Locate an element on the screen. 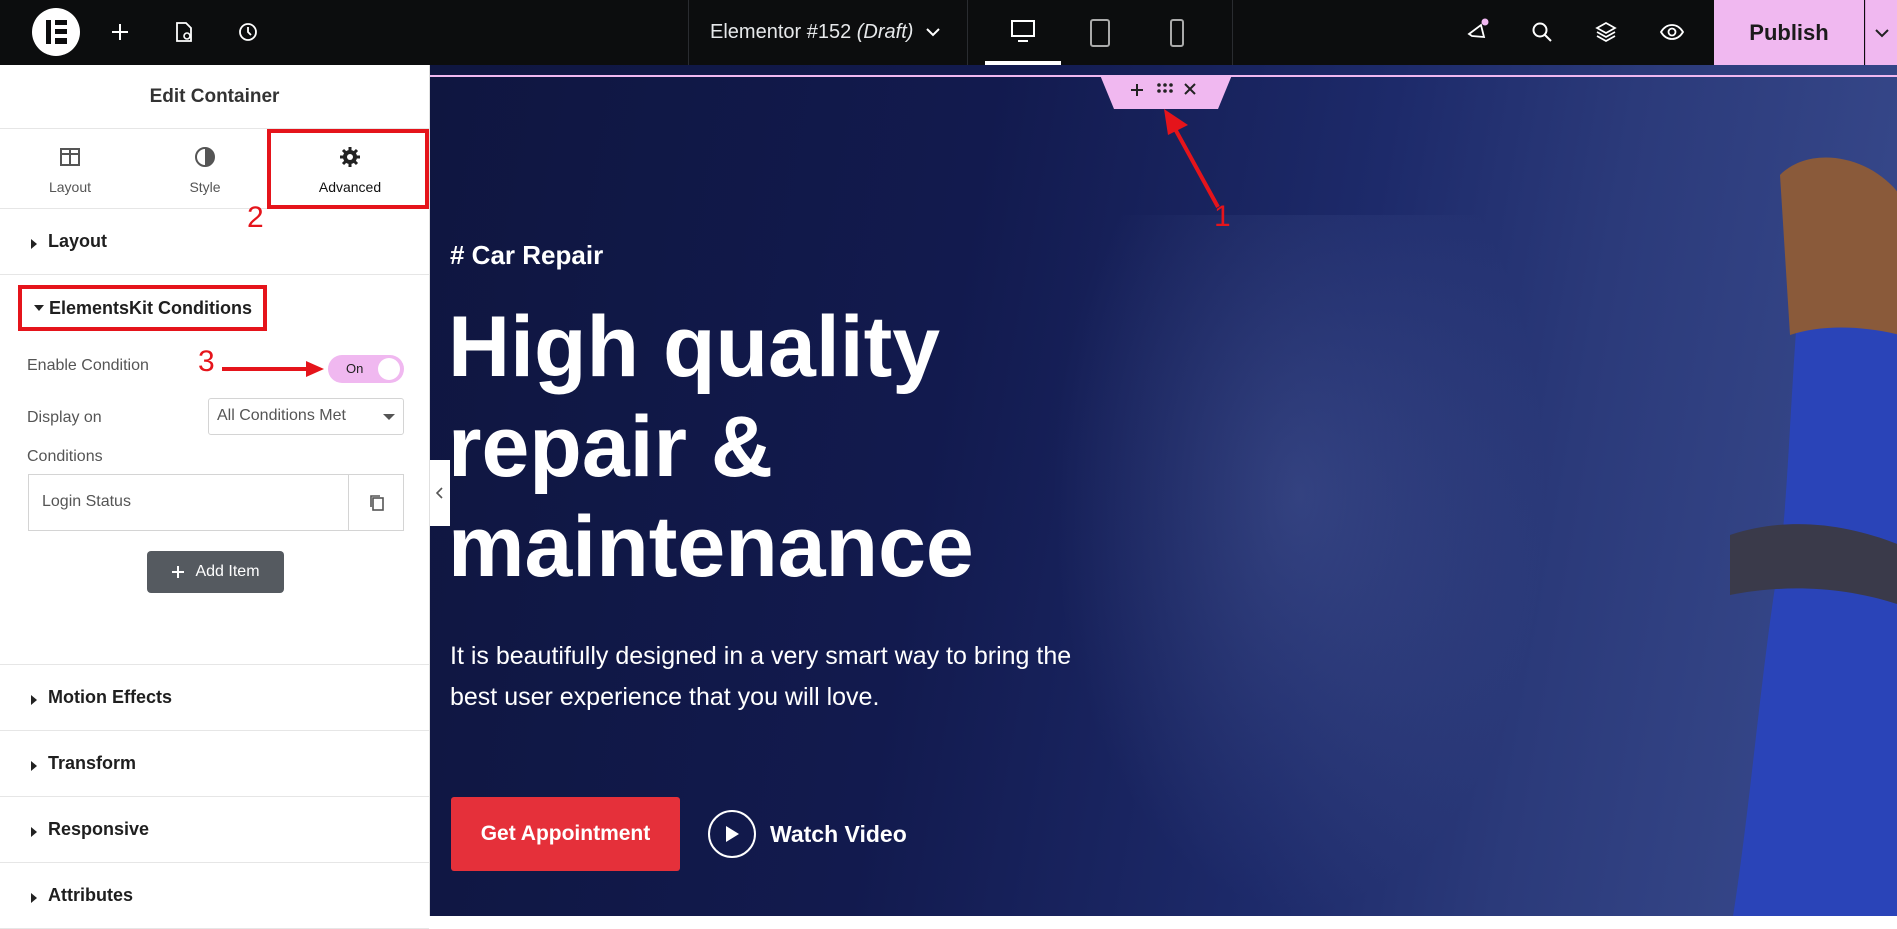  display-on-label: Display on is located at coordinates (64, 417).